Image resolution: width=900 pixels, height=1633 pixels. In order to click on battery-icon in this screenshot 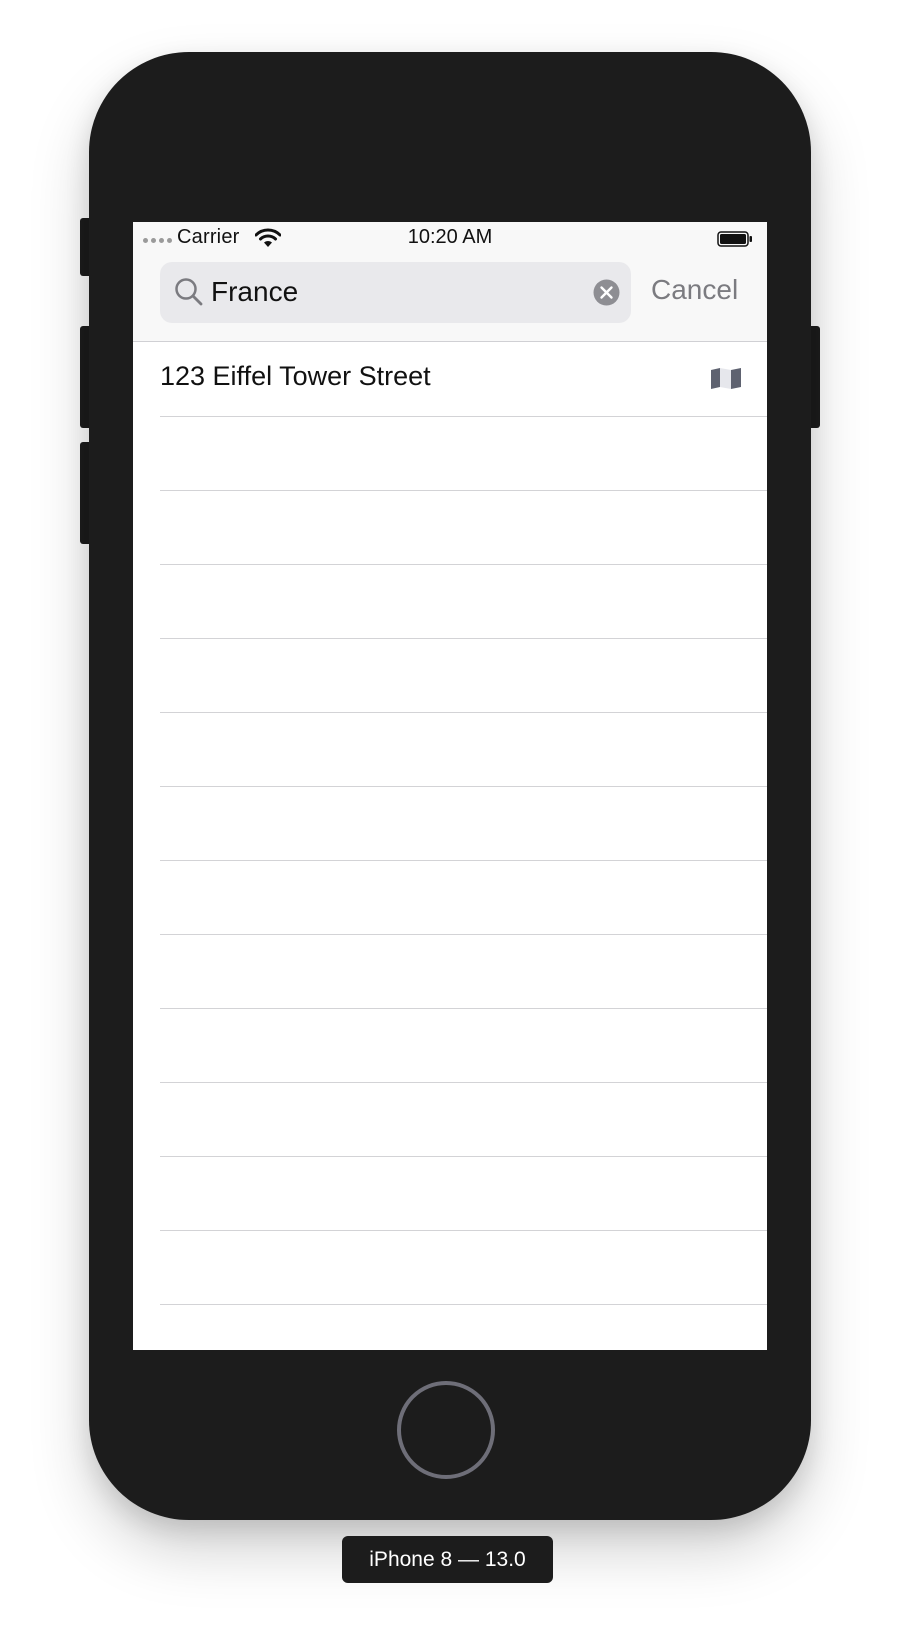, I will do `click(734, 239)`.